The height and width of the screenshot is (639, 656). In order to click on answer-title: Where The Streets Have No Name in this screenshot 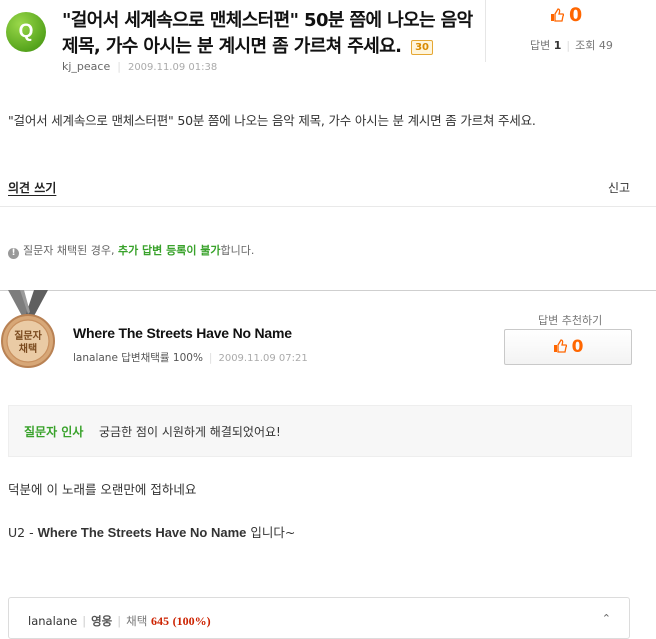, I will do `click(182, 333)`.